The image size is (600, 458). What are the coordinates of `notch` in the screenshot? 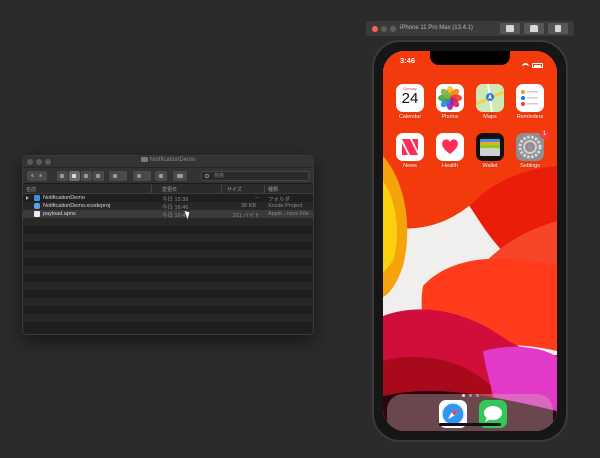 It's located at (470, 58).